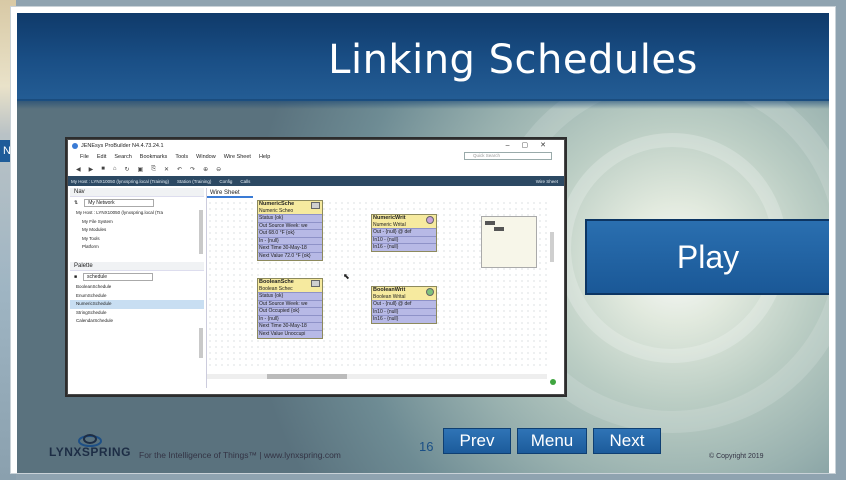  Describe the element at coordinates (201, 232) in the screenshot. I see `nav-scrollbar` at that location.